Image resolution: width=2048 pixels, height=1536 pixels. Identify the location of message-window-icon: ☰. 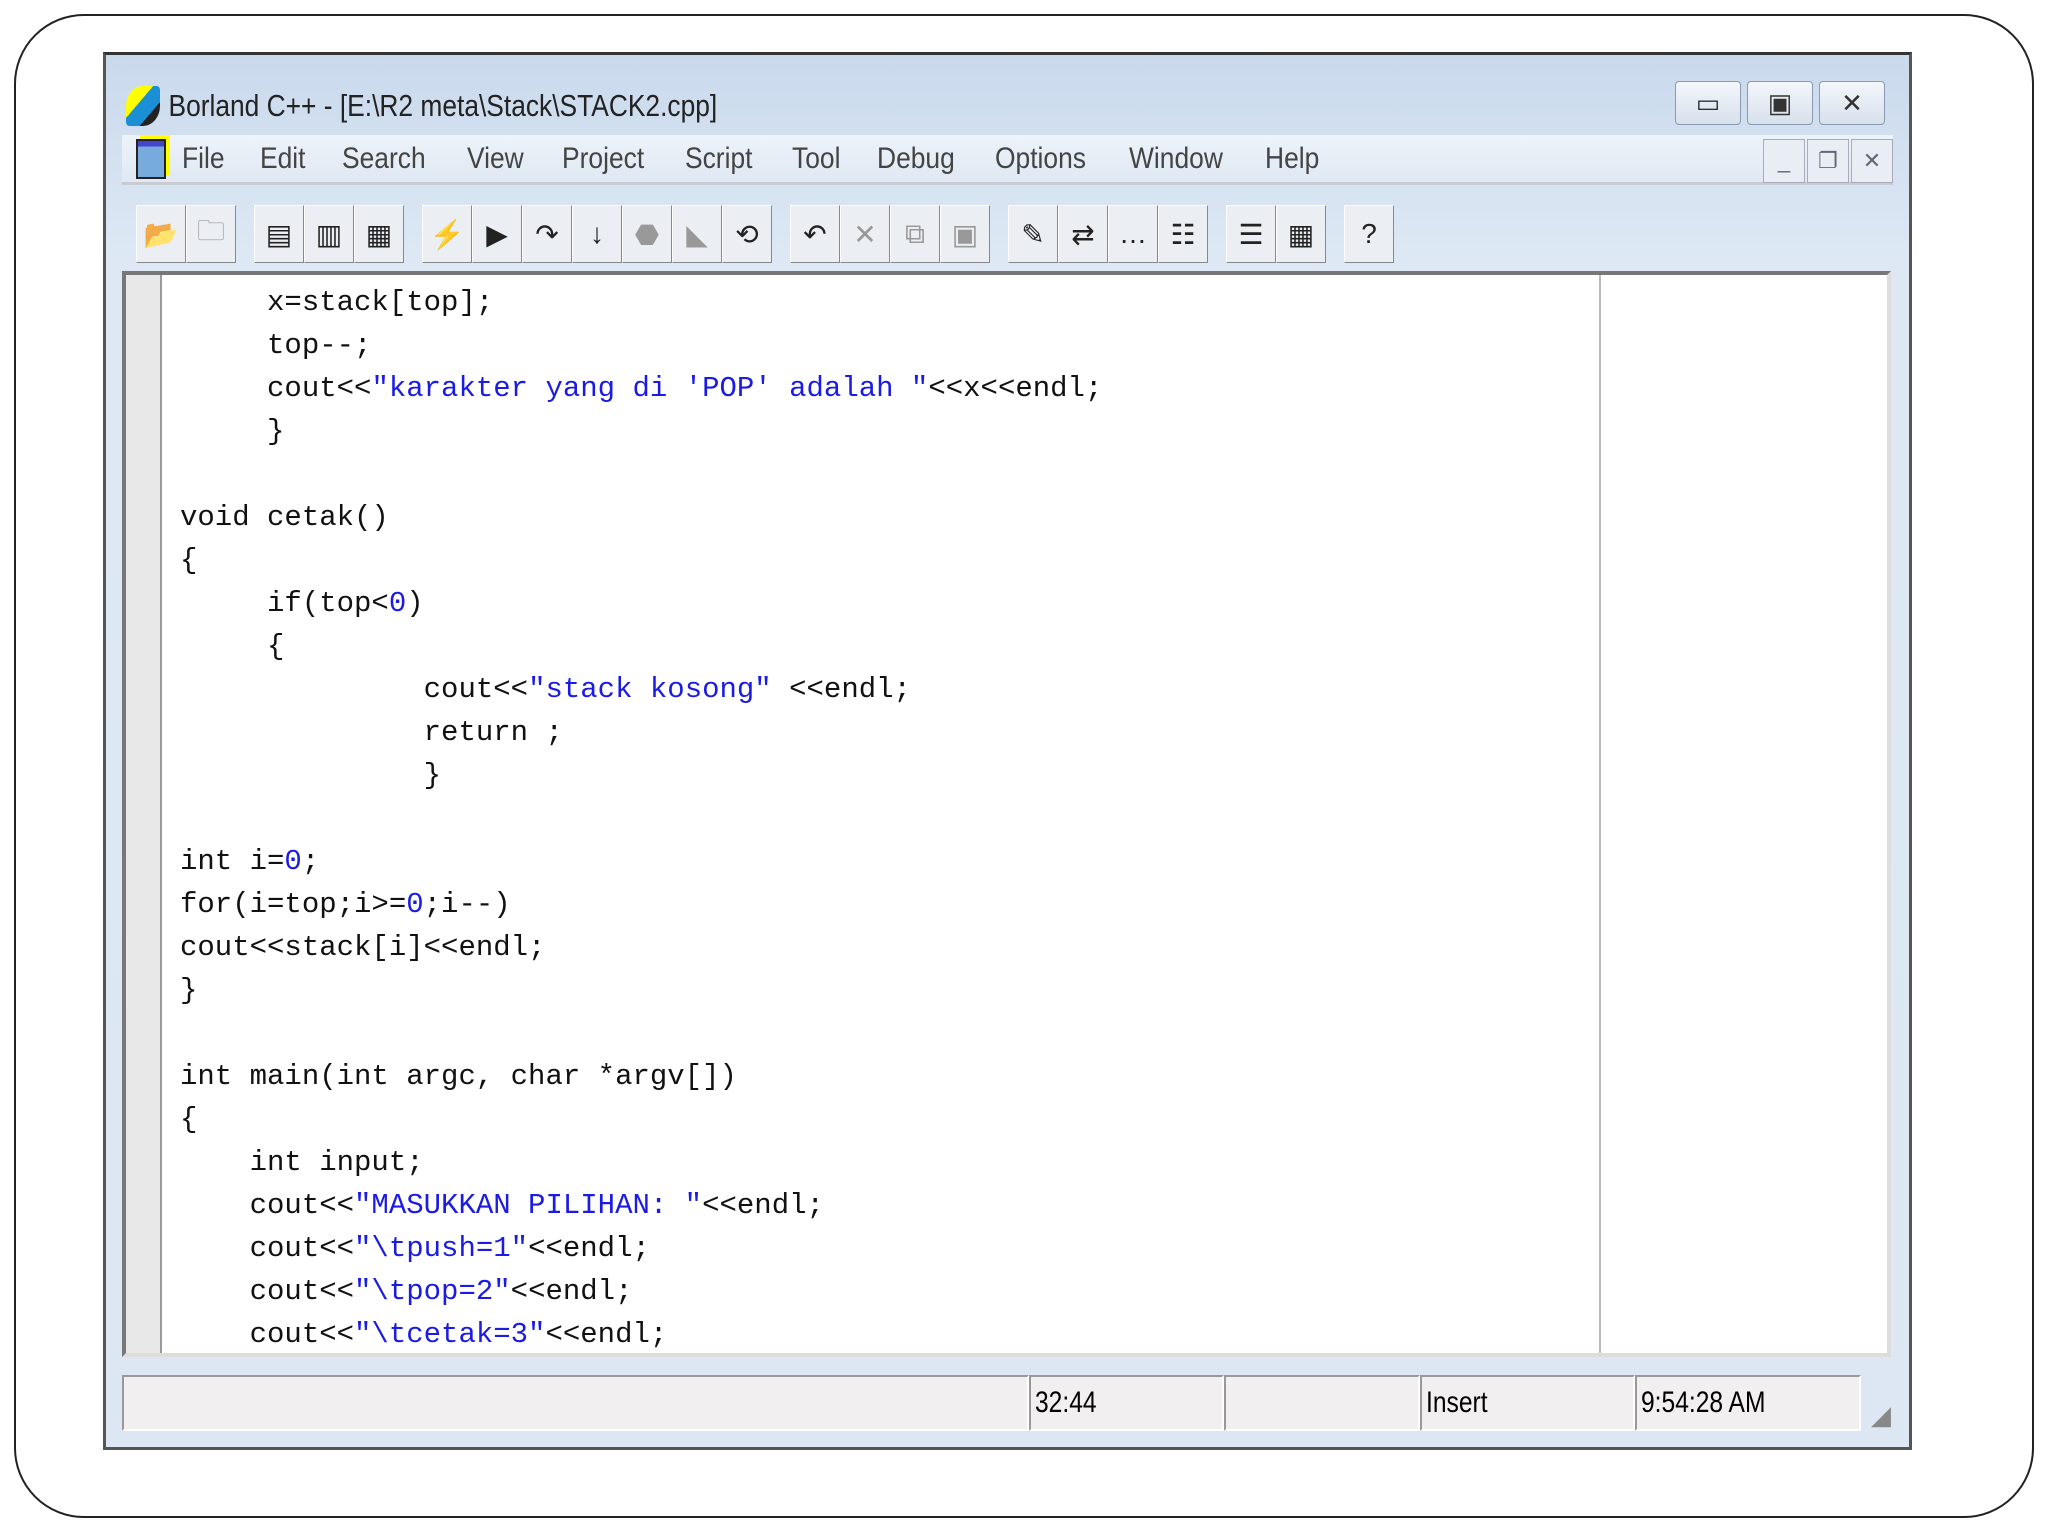
(1251, 234).